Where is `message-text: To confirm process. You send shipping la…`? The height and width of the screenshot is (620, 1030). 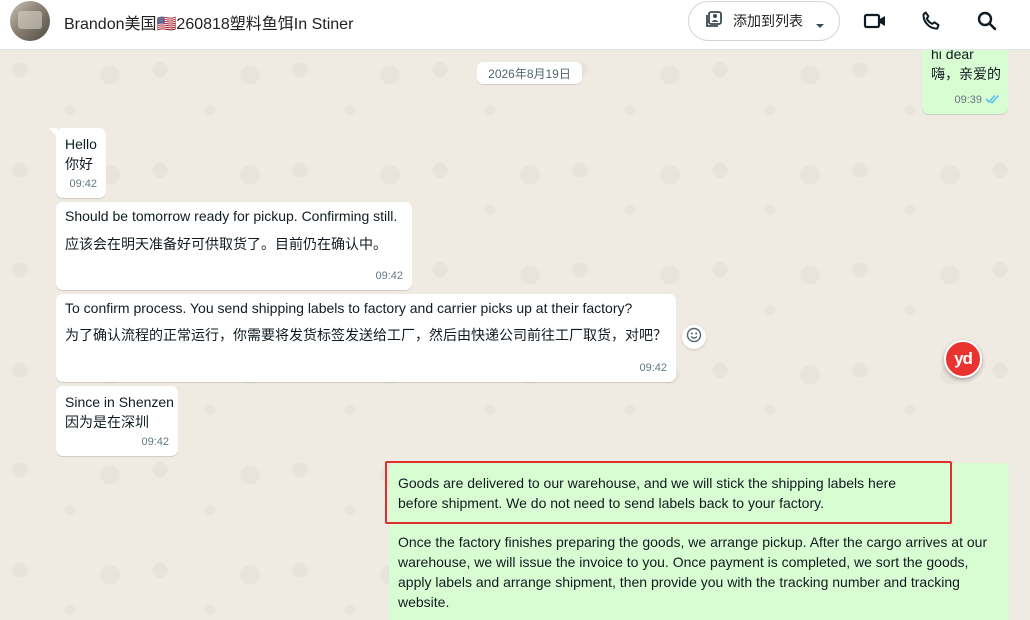
message-text: To confirm process. You send shipping la… is located at coordinates (349, 308).